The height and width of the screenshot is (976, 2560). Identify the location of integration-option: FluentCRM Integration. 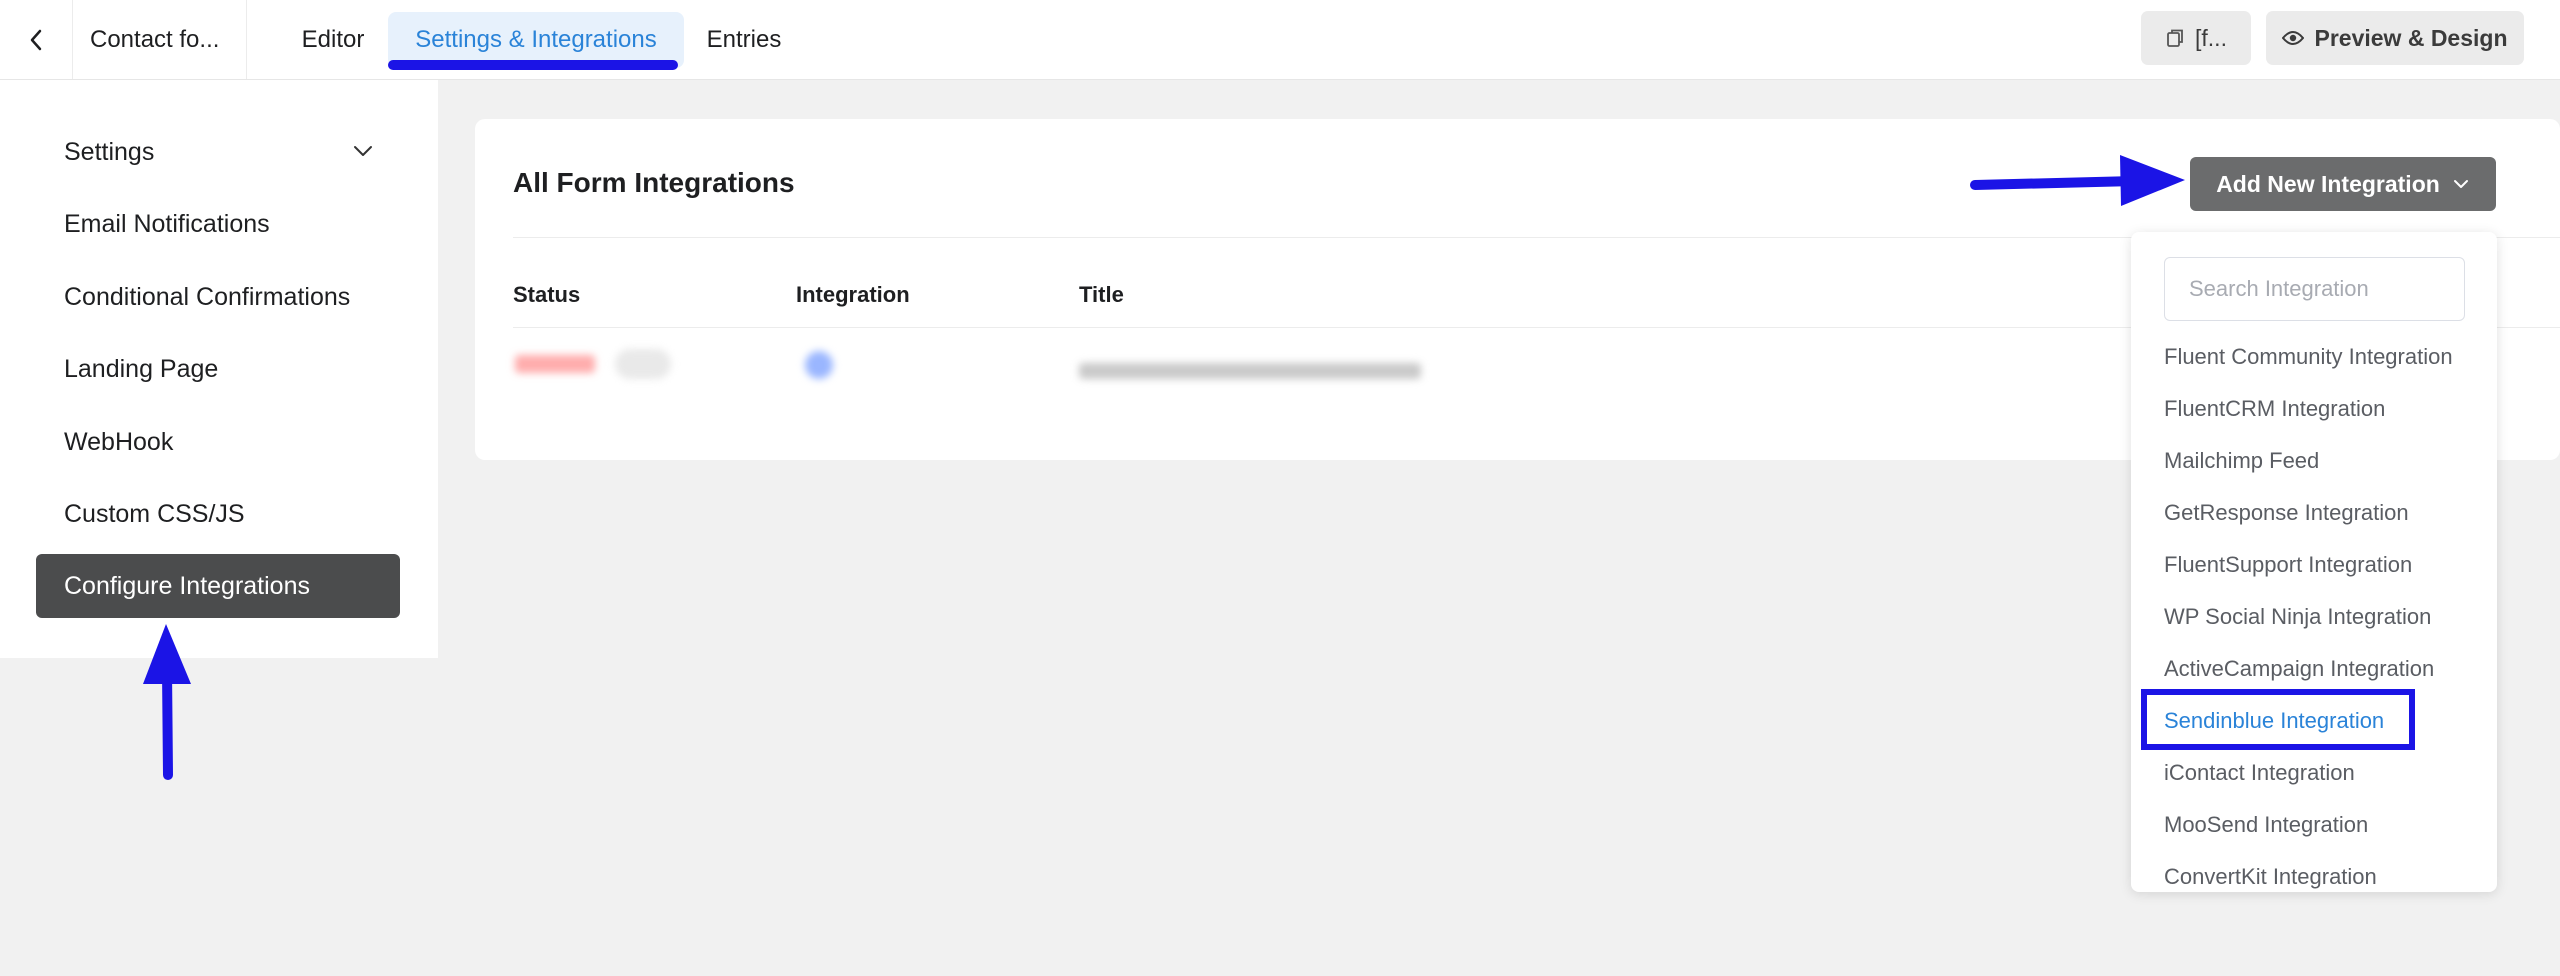
(2319, 409).